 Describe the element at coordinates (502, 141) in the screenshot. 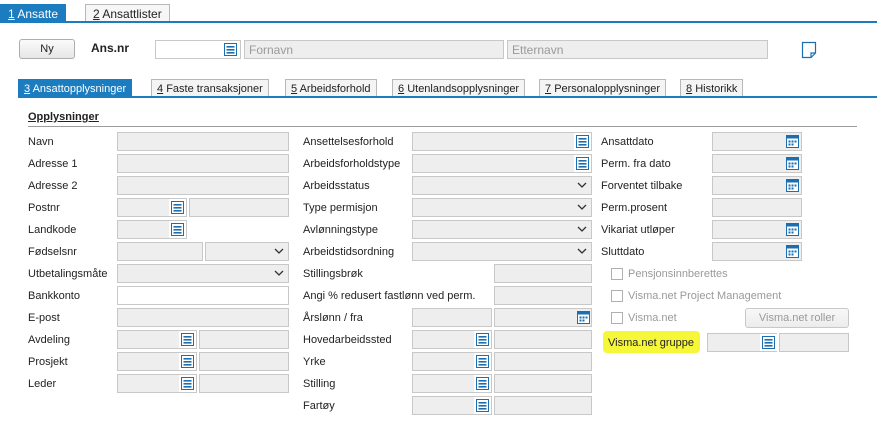

I see `ansettelsesforhold-field` at that location.